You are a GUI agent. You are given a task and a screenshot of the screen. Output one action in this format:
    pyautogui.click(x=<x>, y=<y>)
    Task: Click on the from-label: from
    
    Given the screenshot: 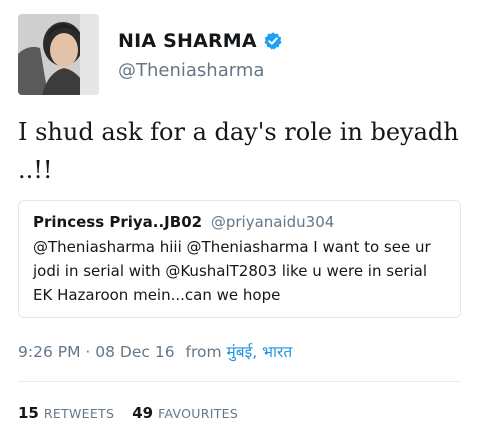 What is the action you would take?
    pyautogui.click(x=203, y=352)
    